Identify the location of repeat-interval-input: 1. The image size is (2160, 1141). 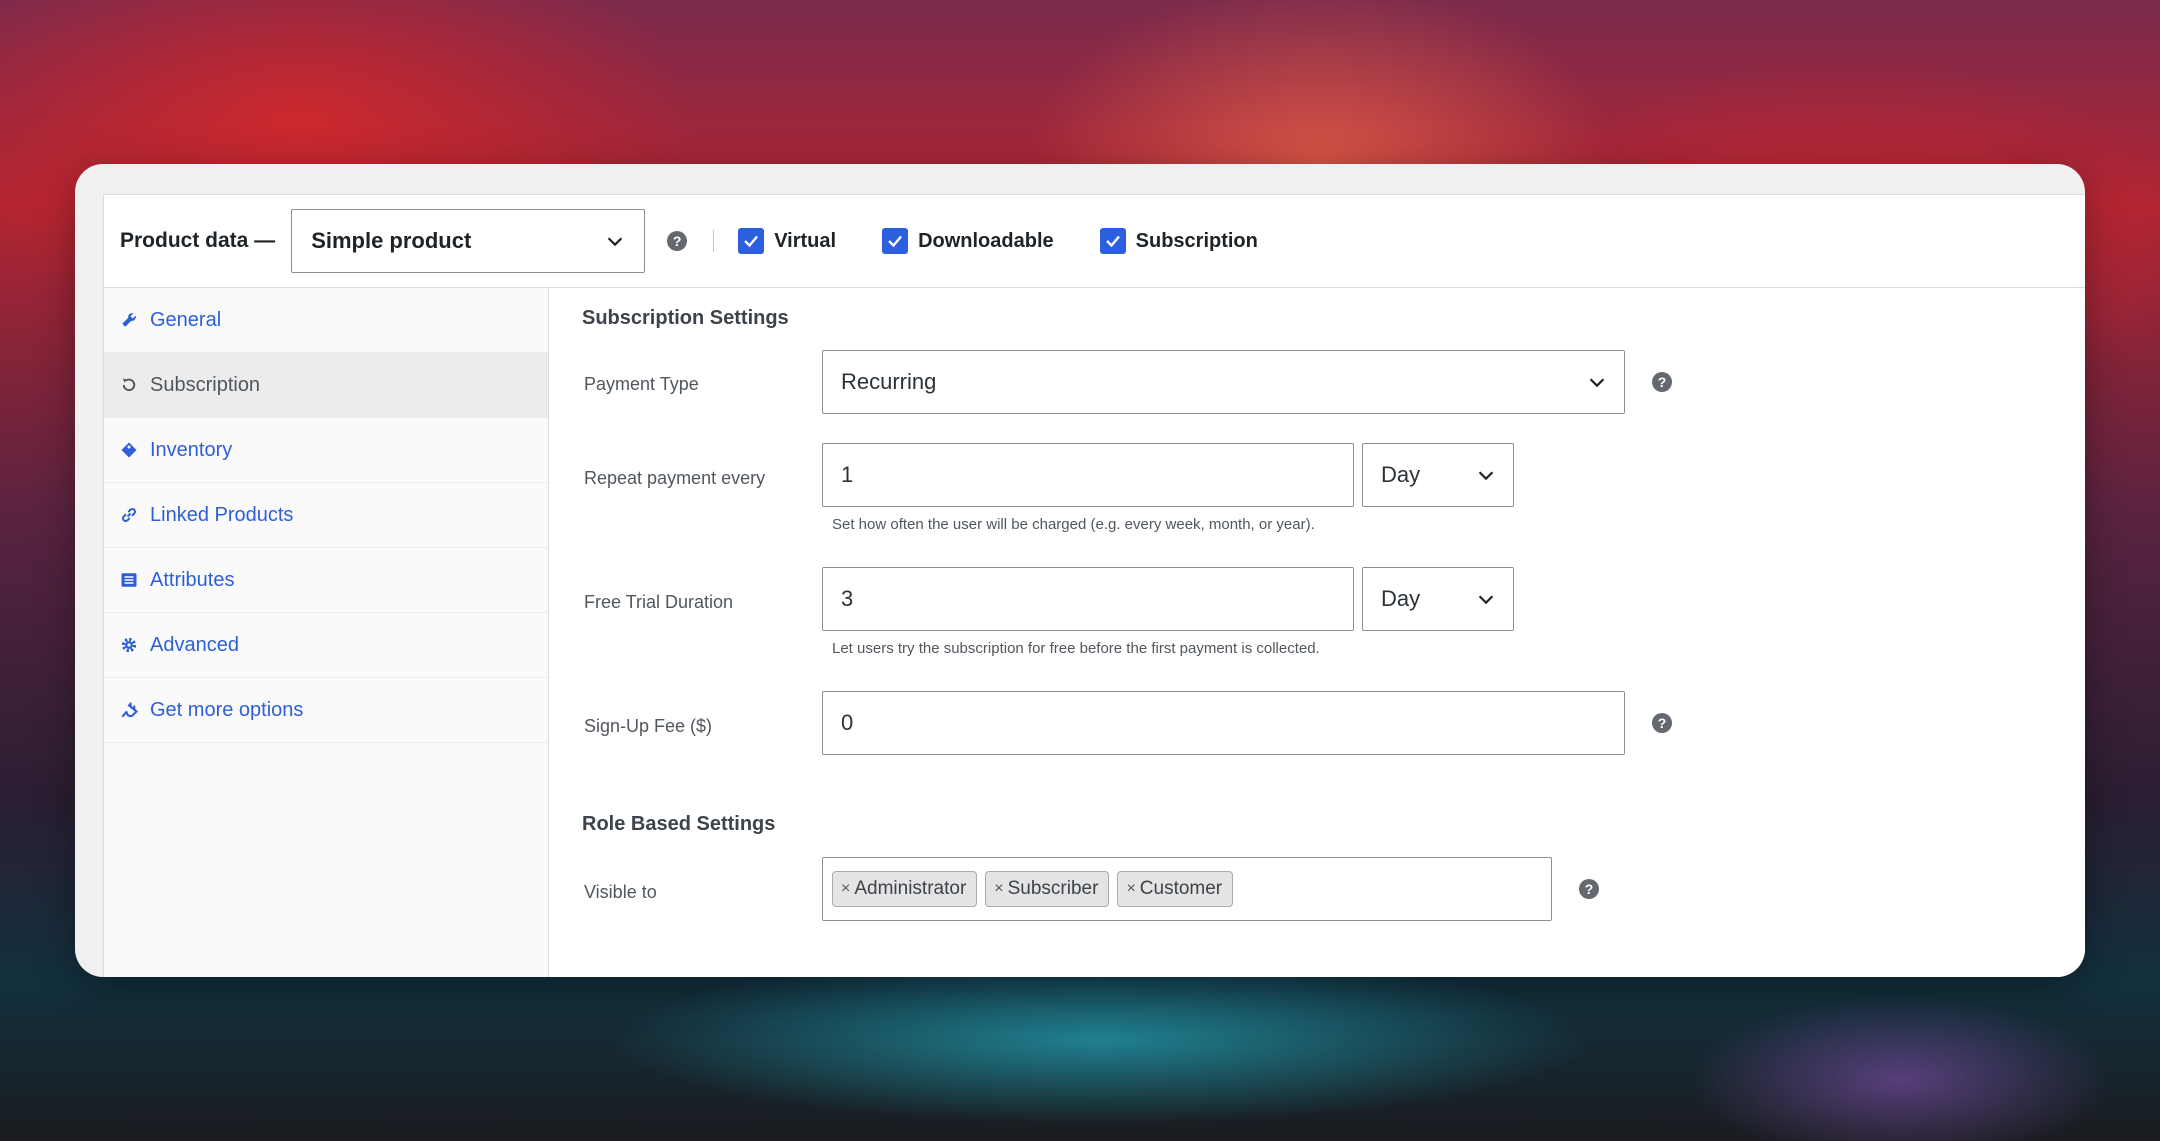
(1088, 475).